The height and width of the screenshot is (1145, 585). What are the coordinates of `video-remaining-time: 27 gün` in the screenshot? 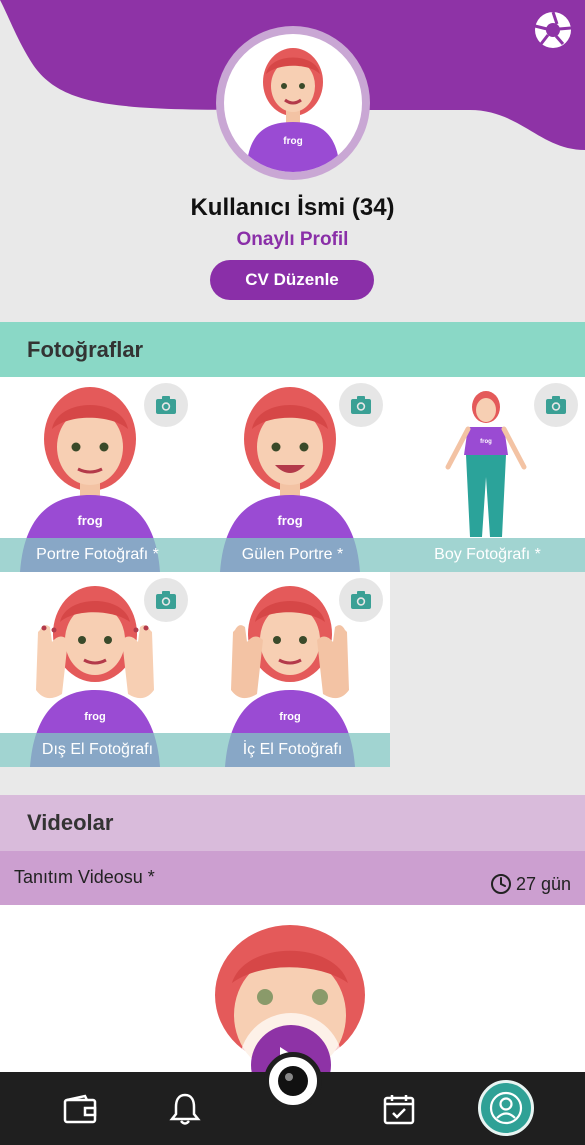 It's located at (530, 884).